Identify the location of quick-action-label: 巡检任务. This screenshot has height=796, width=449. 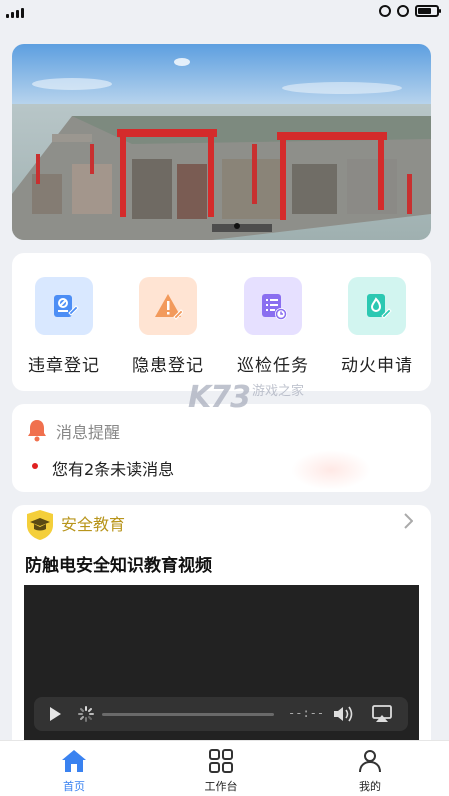
(273, 366).